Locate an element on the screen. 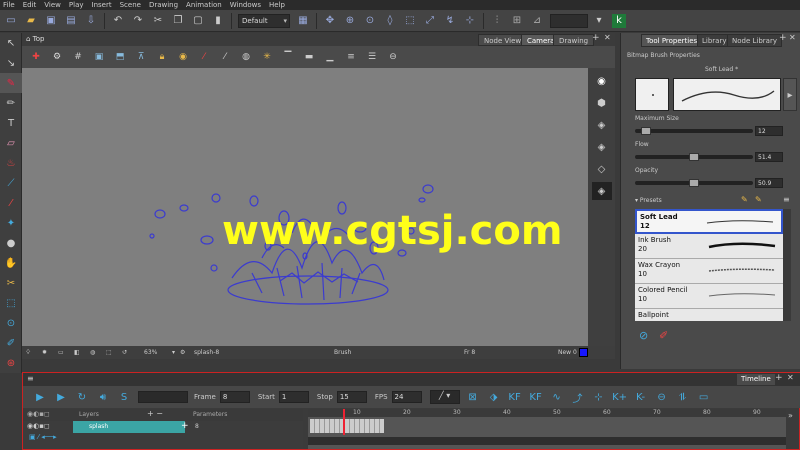  add-drawing-icon: ✚ is located at coordinates (36, 57).